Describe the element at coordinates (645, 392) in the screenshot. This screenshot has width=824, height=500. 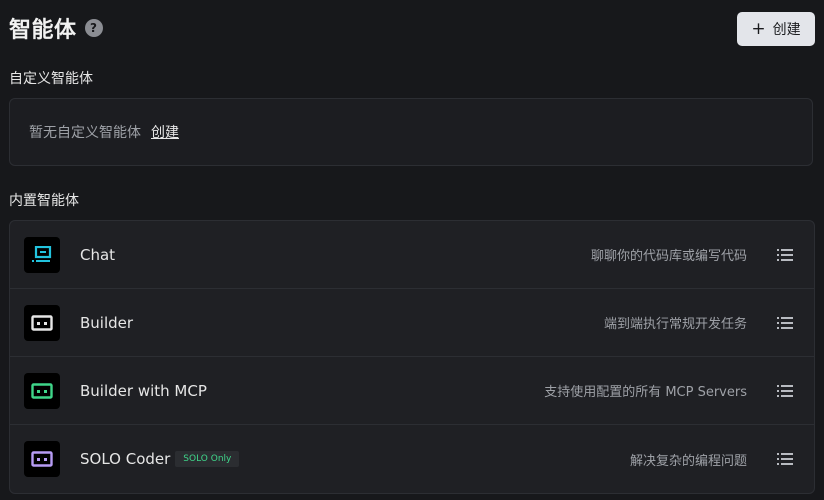
I see `agent-description: 支持使用配置的所有 MCP Servers` at that location.